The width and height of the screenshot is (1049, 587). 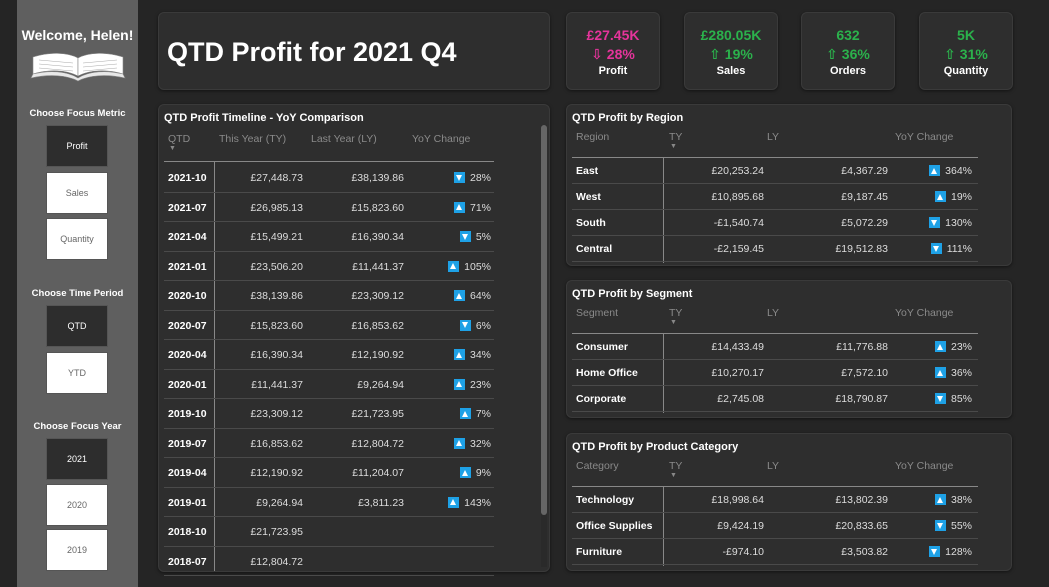 What do you see at coordinates (475, 325) in the screenshot?
I see `yoy-change-cell: 6%` at bounding box center [475, 325].